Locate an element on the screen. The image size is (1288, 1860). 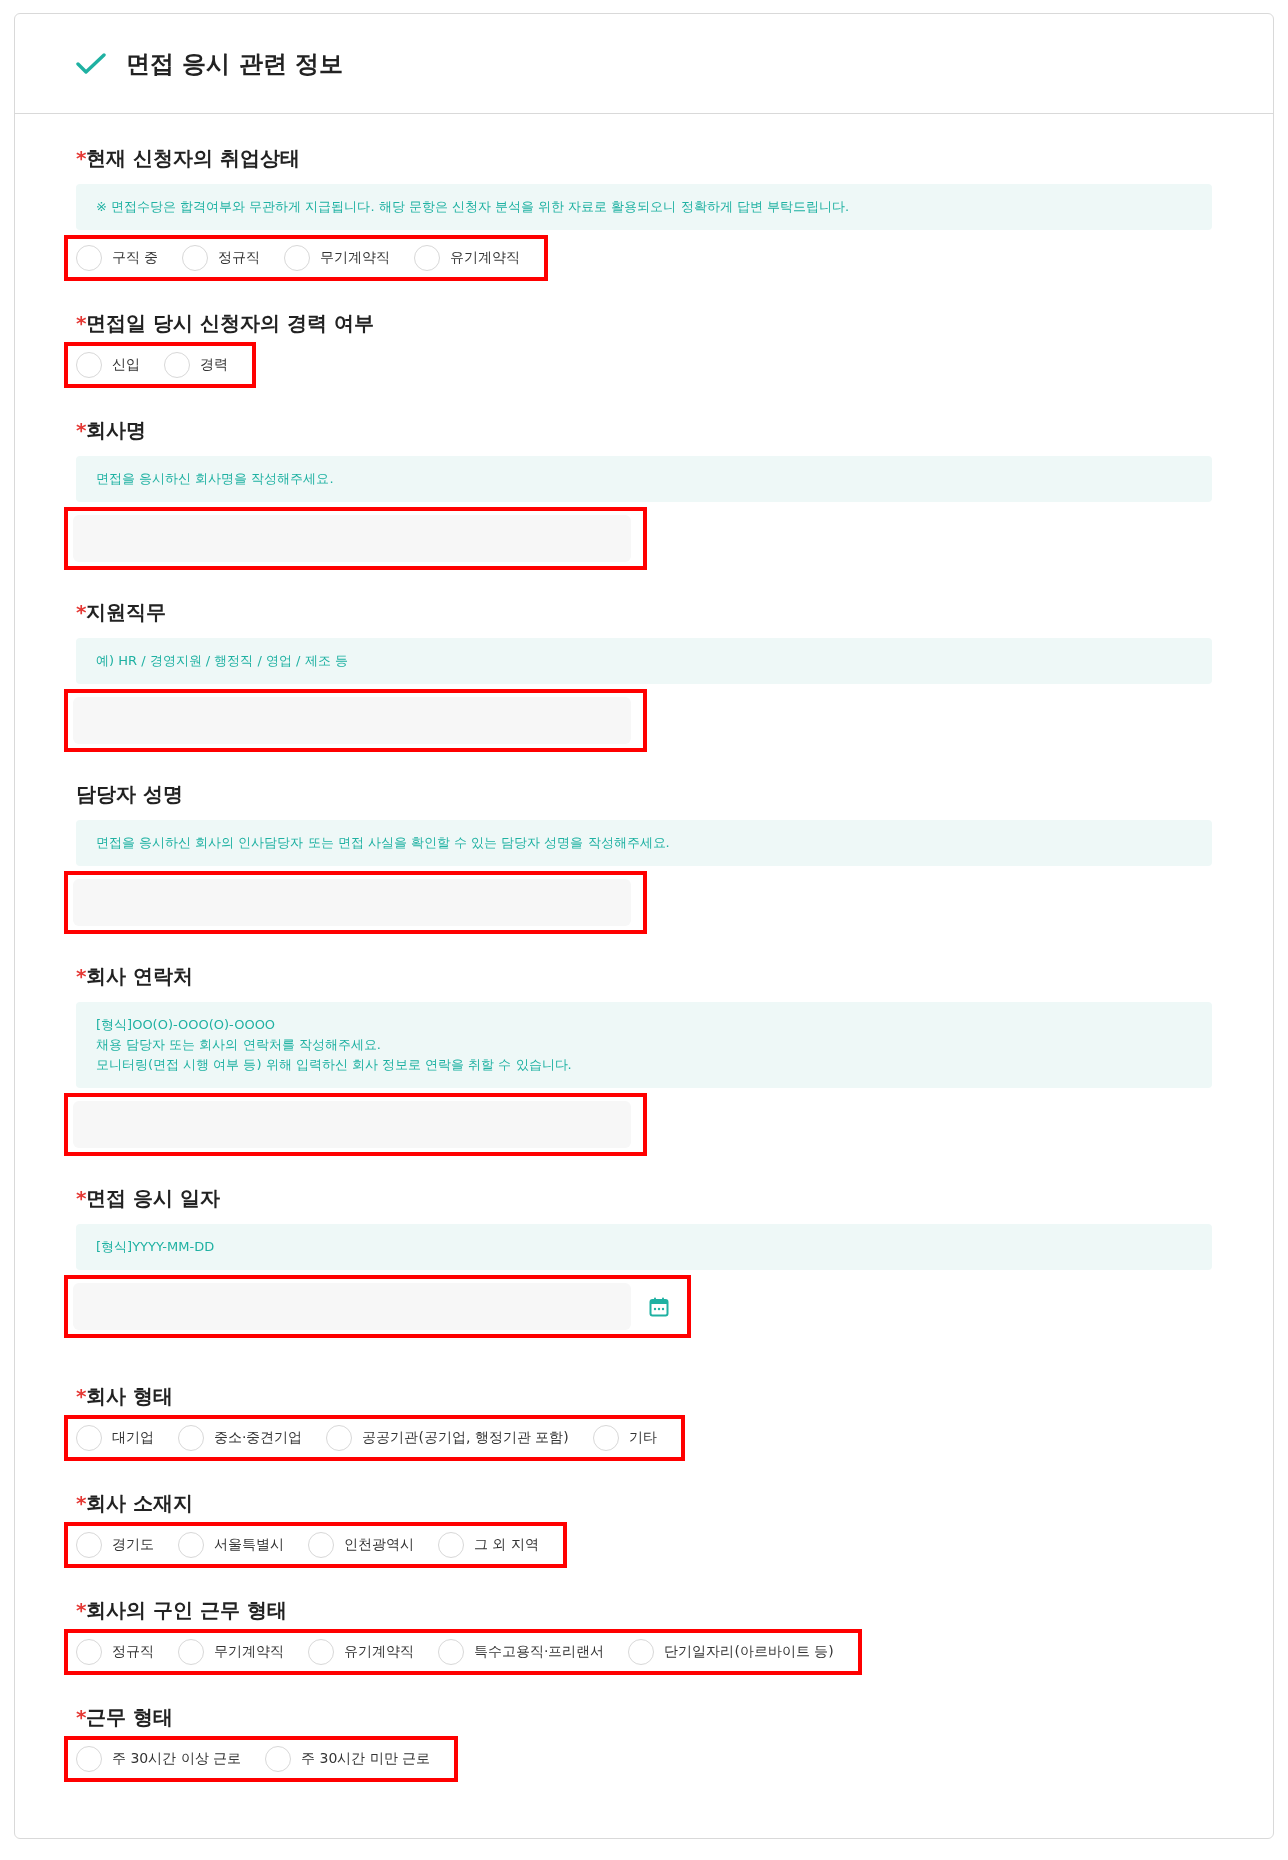
field-label: *회사 형태 is located at coordinates (125, 1396).